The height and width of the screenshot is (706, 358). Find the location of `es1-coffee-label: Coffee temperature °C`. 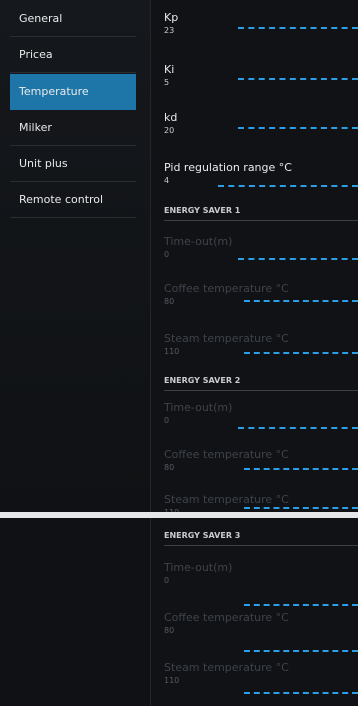

es1-coffee-label: Coffee temperature °C is located at coordinates (226, 288).